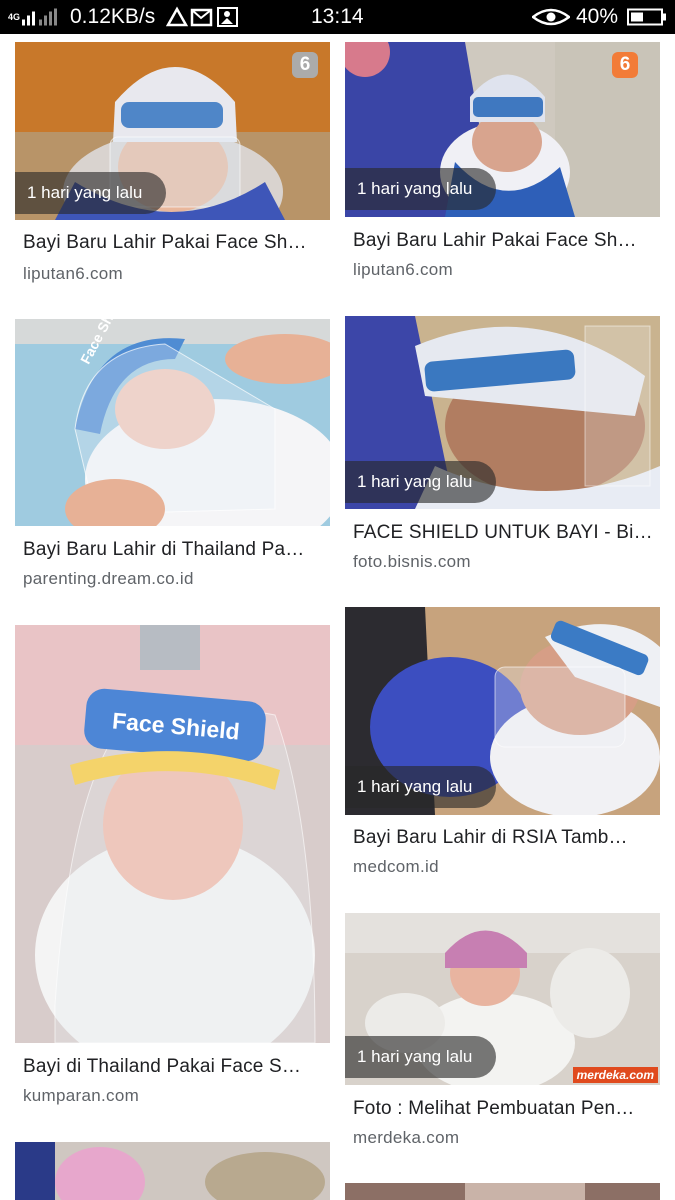 This screenshot has height=1200, width=675. Describe the element at coordinates (646, 17) in the screenshot. I see `battery-icon` at that location.